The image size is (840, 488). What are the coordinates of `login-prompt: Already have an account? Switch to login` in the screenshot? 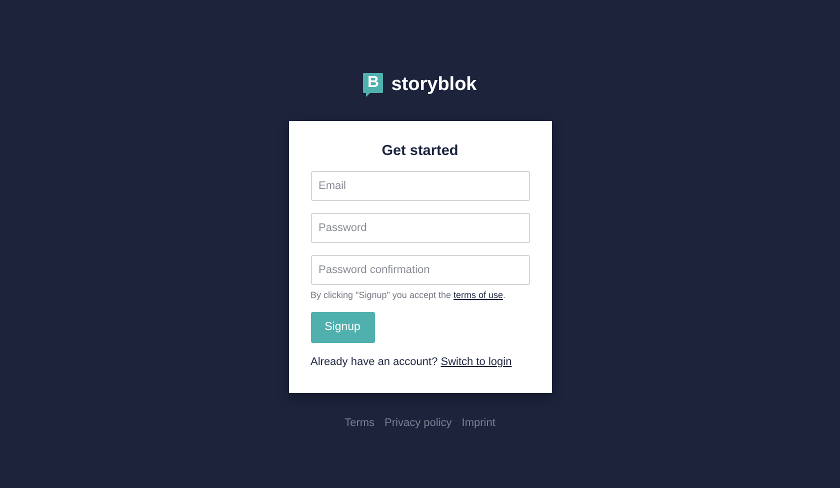 It's located at (411, 362).